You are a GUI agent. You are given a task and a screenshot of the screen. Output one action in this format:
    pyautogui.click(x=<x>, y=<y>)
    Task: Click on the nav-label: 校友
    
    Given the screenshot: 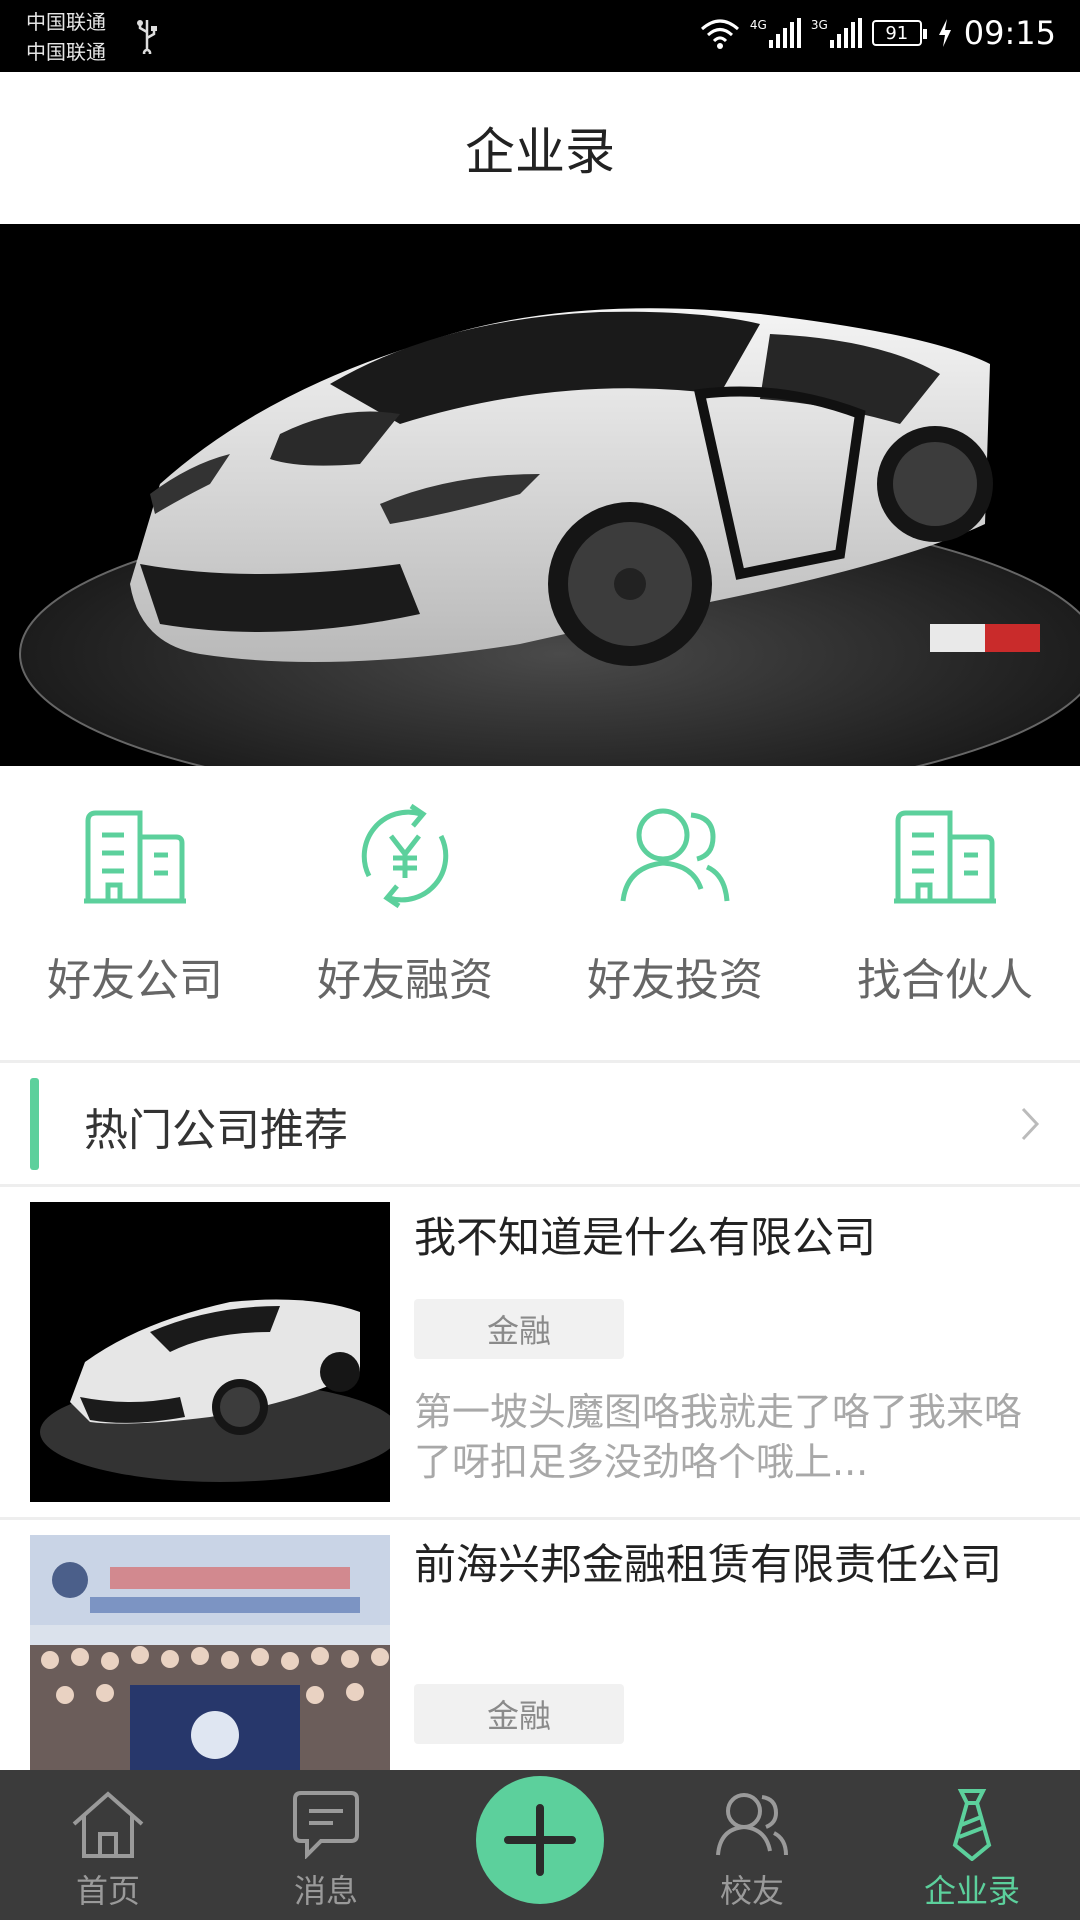 What is the action you would take?
    pyautogui.click(x=751, y=1891)
    